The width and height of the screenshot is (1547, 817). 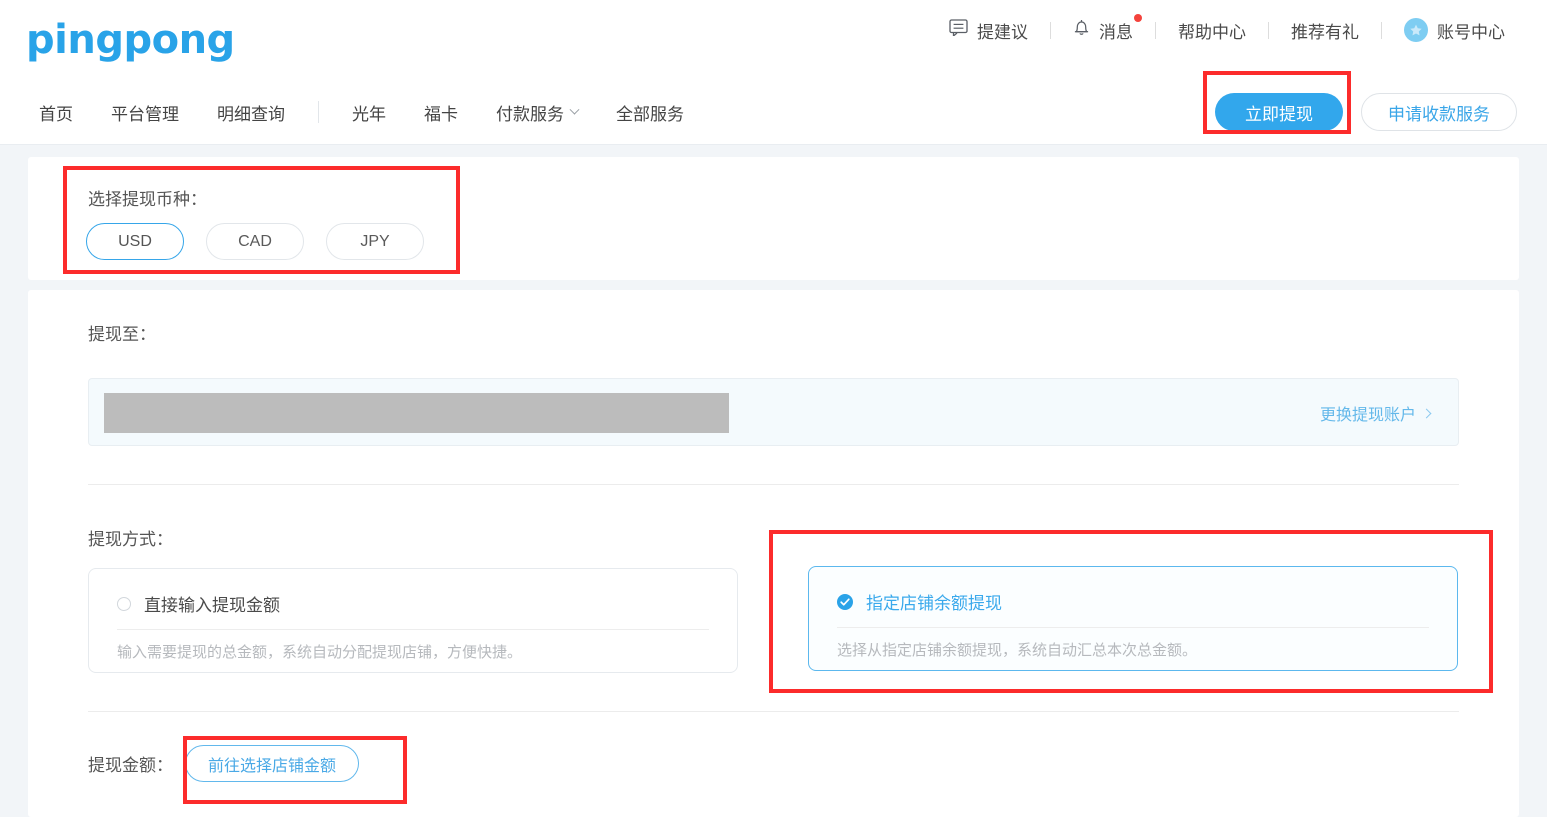 I want to click on withdraw-account-box: 更换提现账户, so click(x=773, y=412).